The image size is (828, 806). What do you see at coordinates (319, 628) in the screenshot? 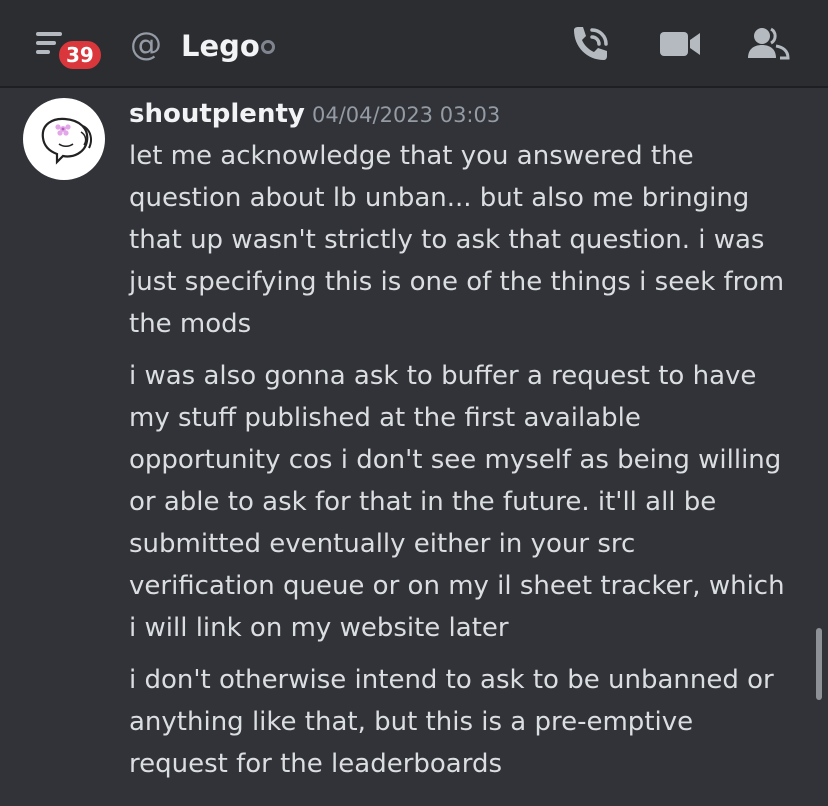
I see `message-line: i will link on my website later` at bounding box center [319, 628].